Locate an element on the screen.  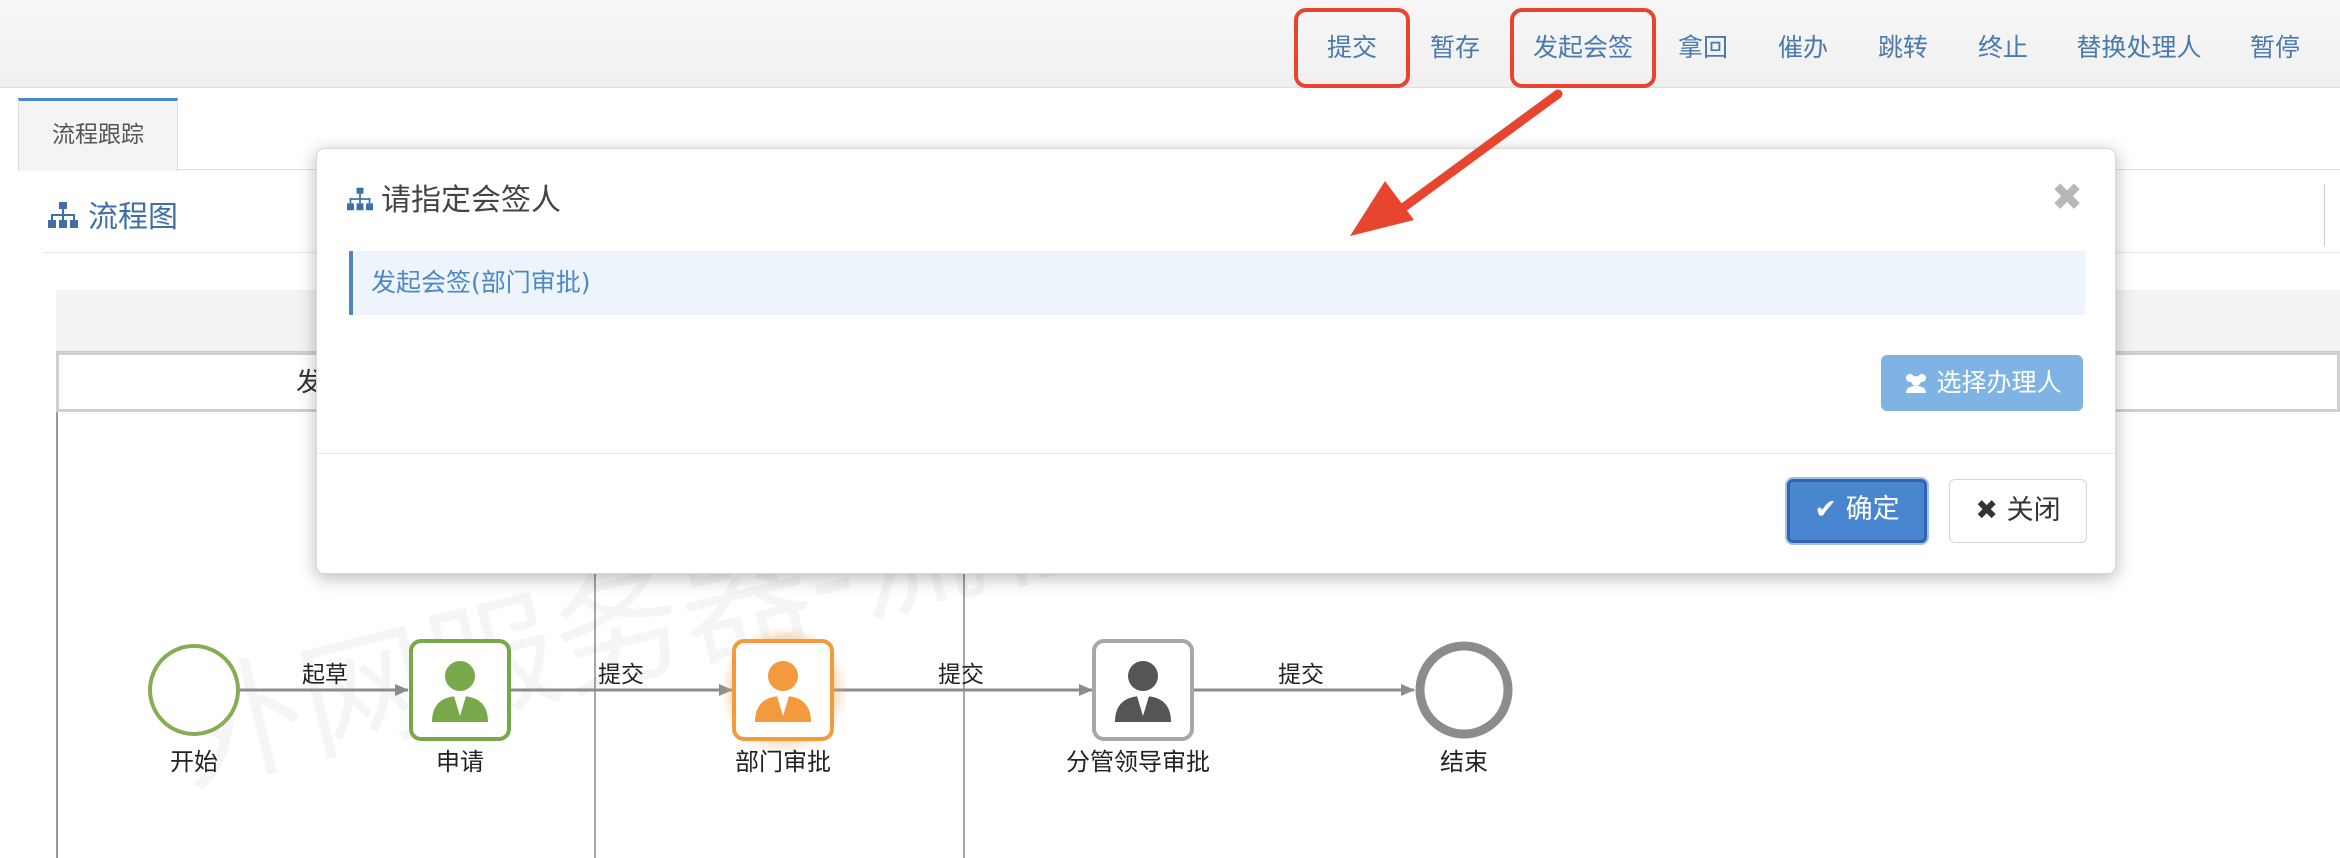
select-handler-label: 选择办理人 is located at coordinates (1999, 382).